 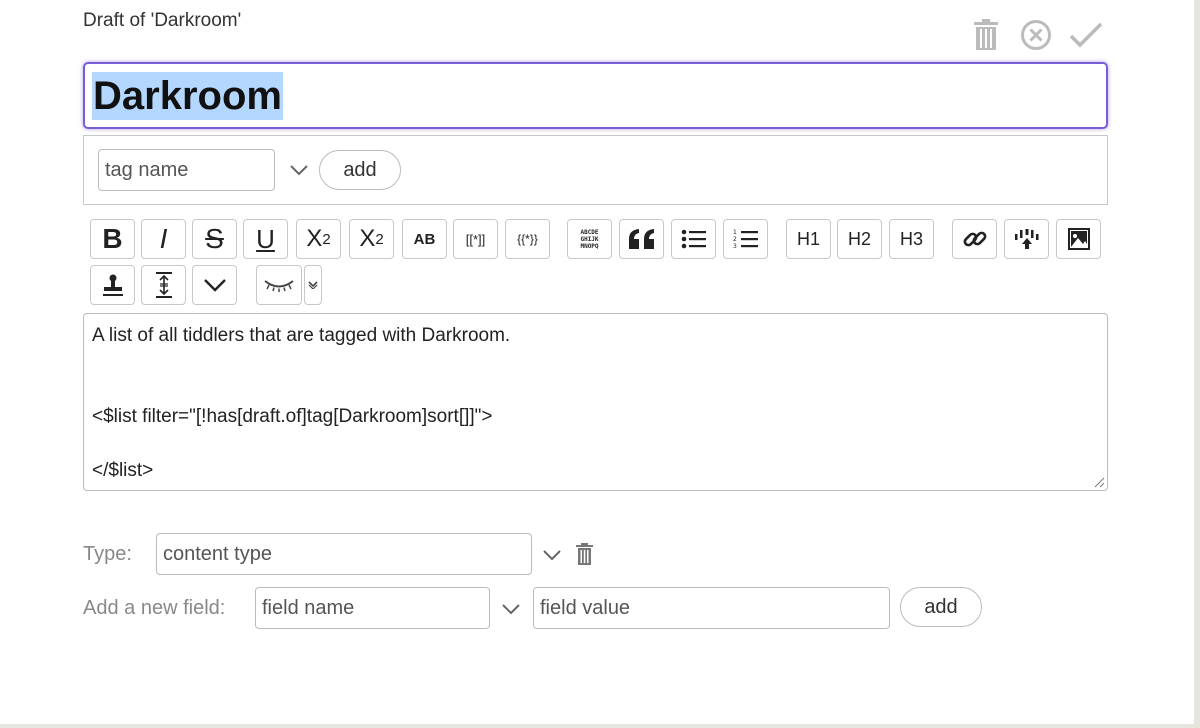 I want to click on quote-button, so click(x=641, y=239).